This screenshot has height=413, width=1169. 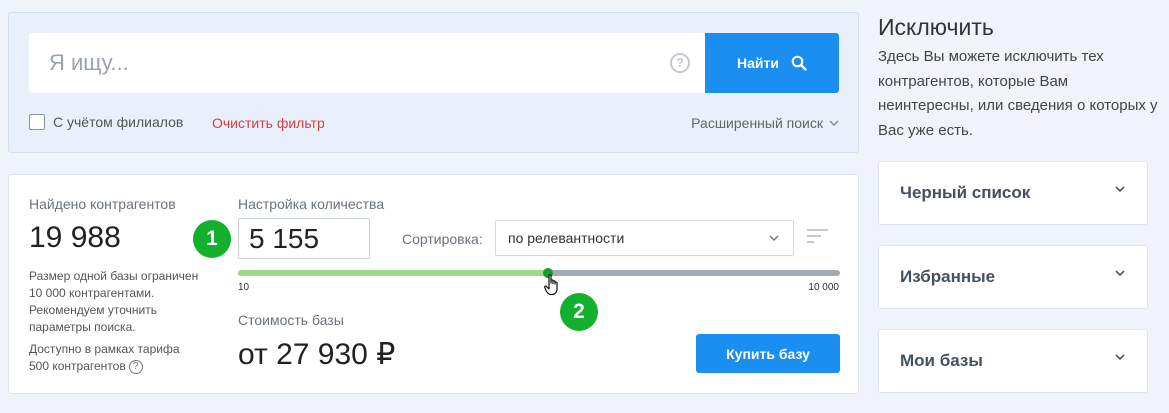 I want to click on cost-value: от 27 930 ₽, so click(x=317, y=354).